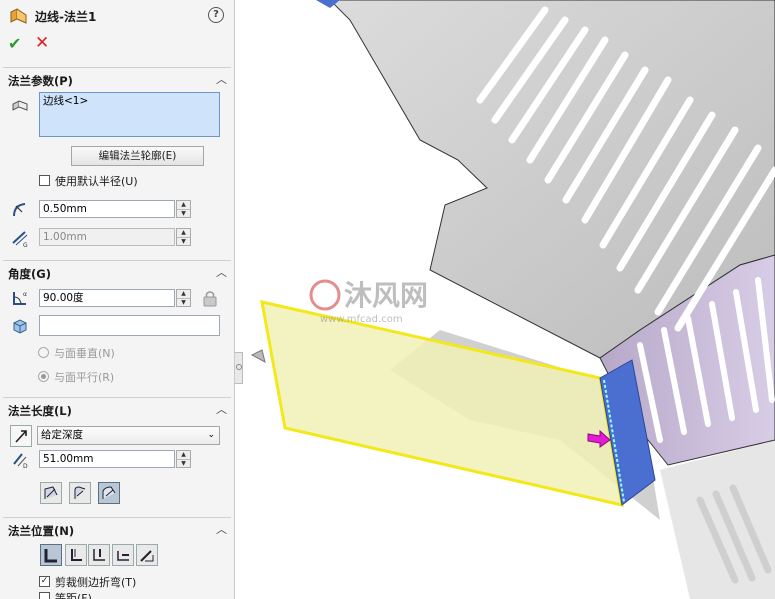  What do you see at coordinates (62, 435) in the screenshot?
I see `end-condition-value: 给定深度` at bounding box center [62, 435].